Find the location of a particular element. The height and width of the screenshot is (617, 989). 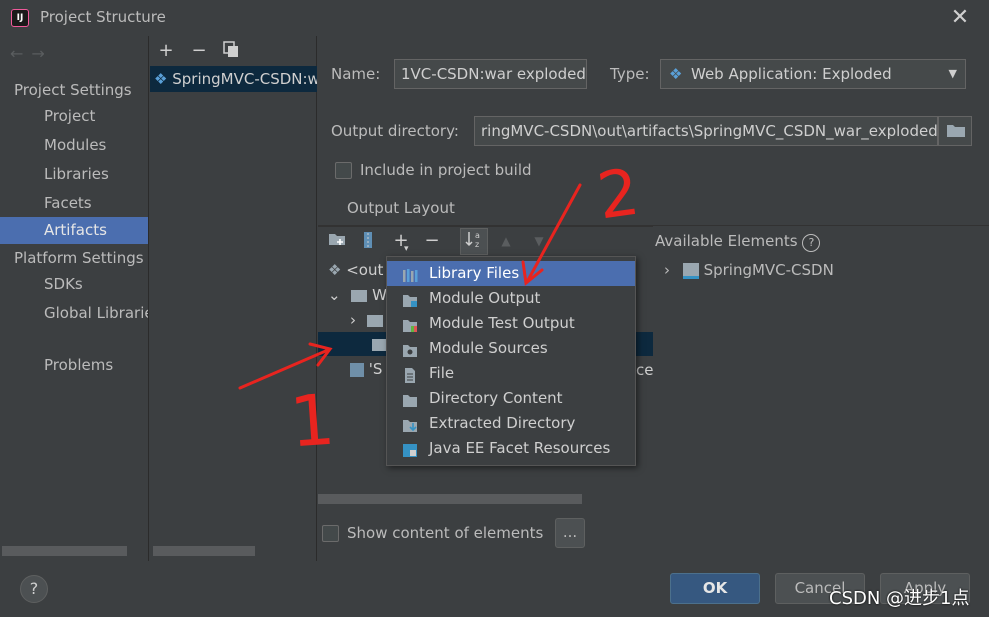

menu-item-label: Directory Content is located at coordinates (496, 398).